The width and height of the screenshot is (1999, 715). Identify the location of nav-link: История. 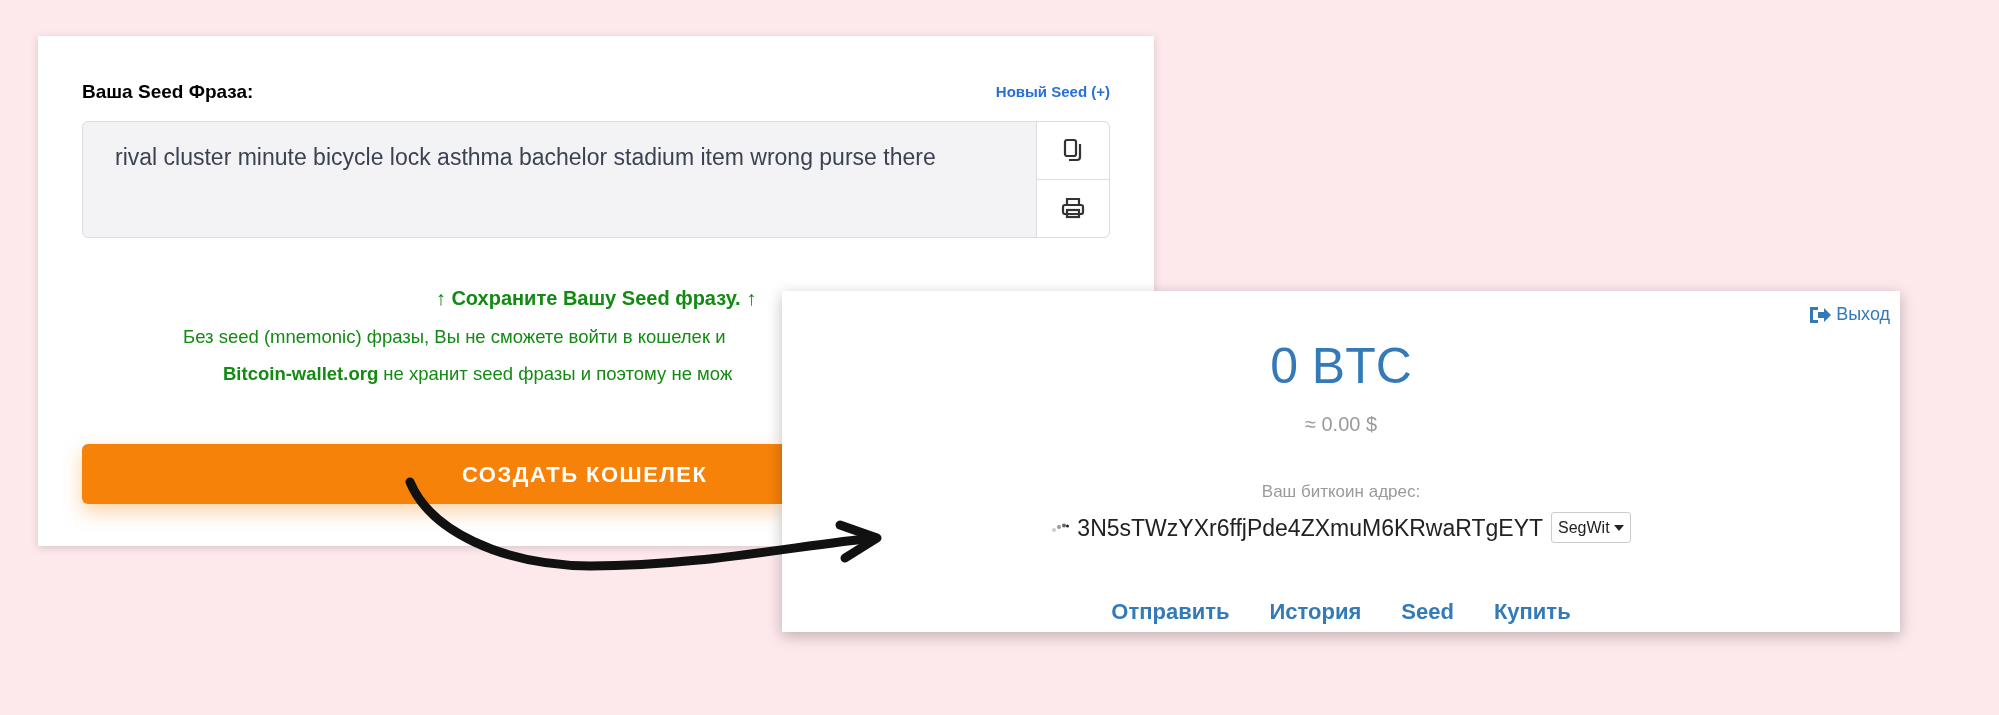
(1315, 611).